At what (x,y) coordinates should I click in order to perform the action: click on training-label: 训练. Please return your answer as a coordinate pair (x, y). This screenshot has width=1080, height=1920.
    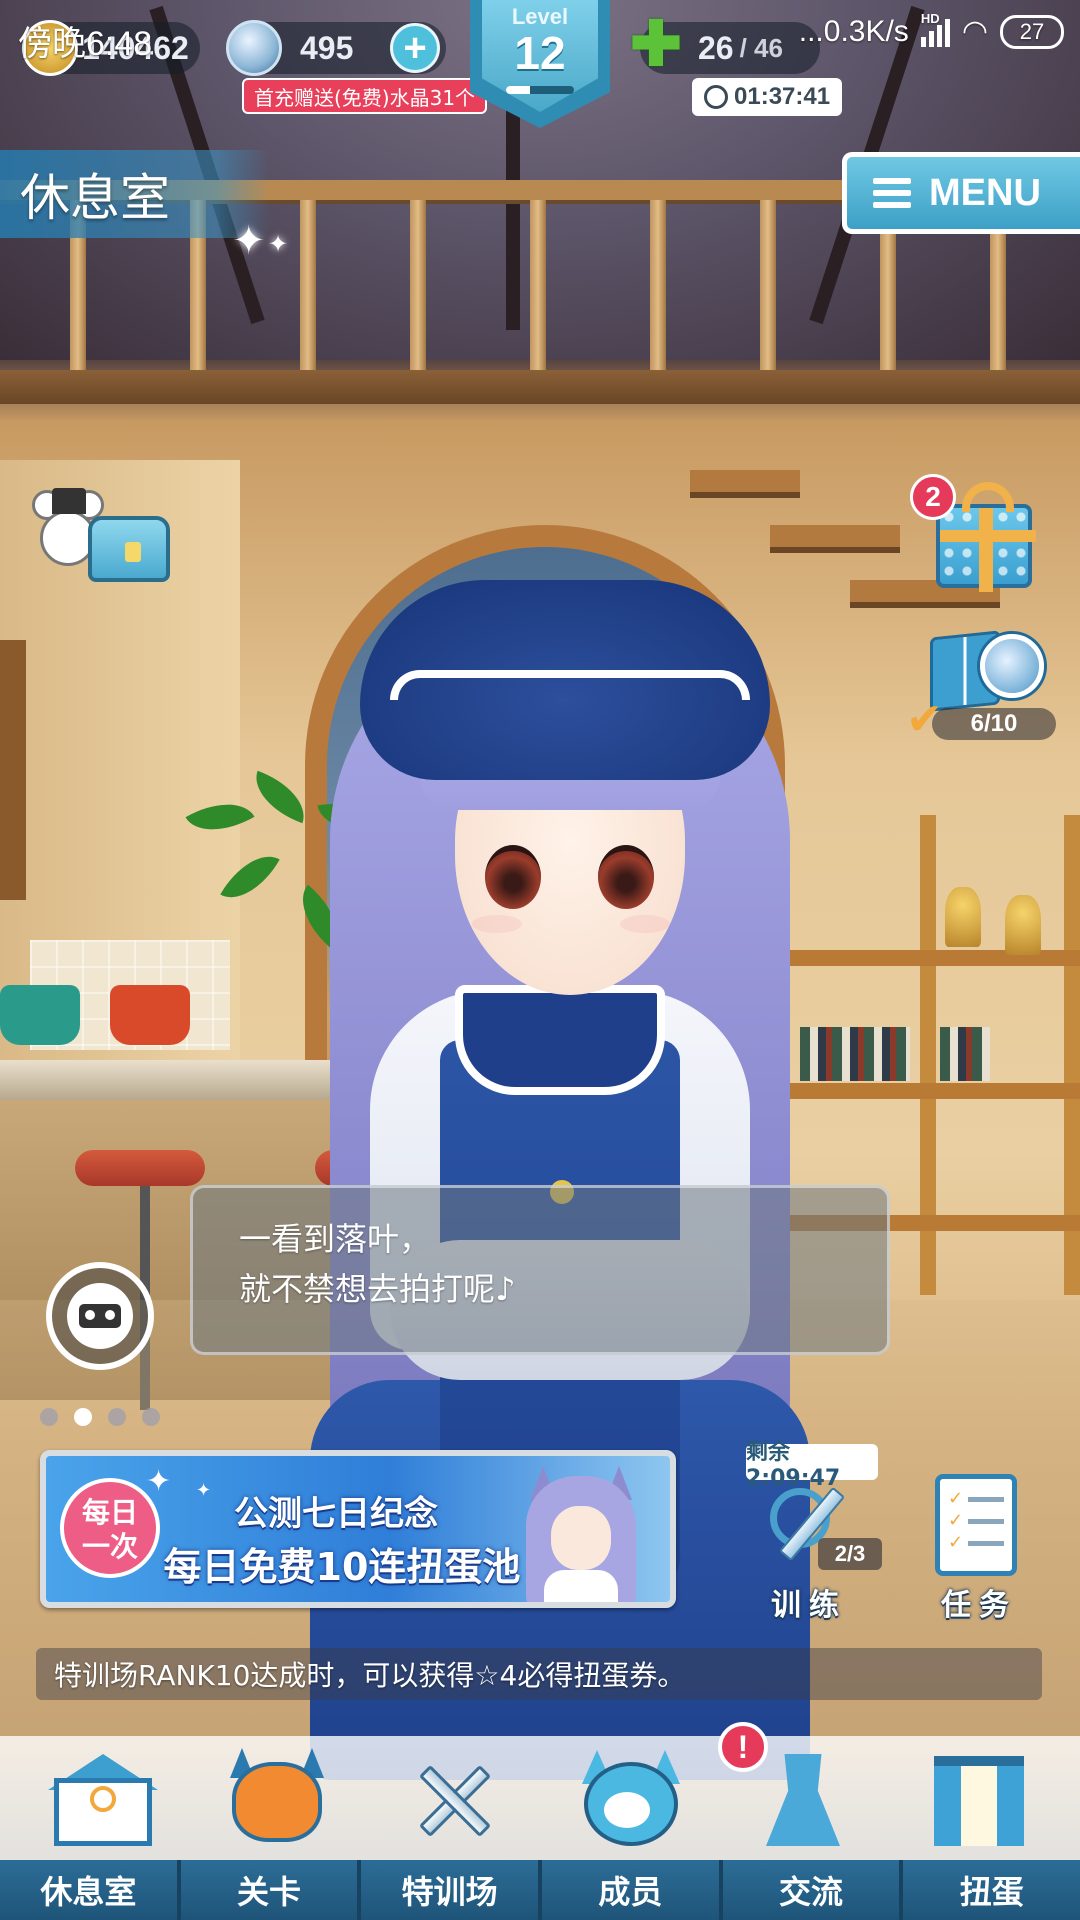
    Looking at the image, I should click on (809, 1605).